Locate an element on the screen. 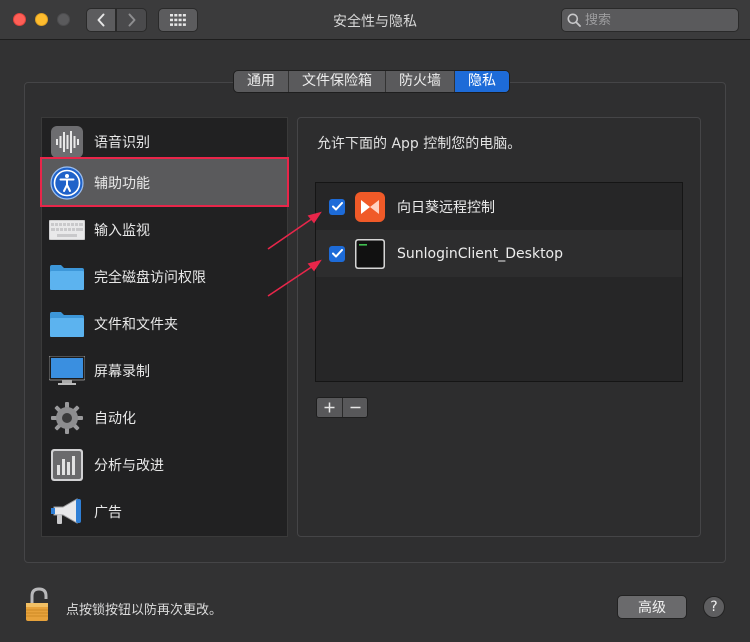 Image resolution: width=750 pixels, height=642 pixels. category-files-and-folders: 文件和文件夹 is located at coordinates (164, 323).